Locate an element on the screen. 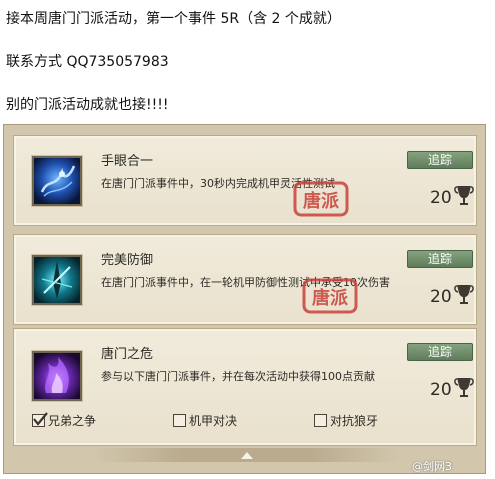 The width and height of the screenshot is (495, 479). post-line-3: 别的门派活动成就也接!!!! is located at coordinates (87, 105).